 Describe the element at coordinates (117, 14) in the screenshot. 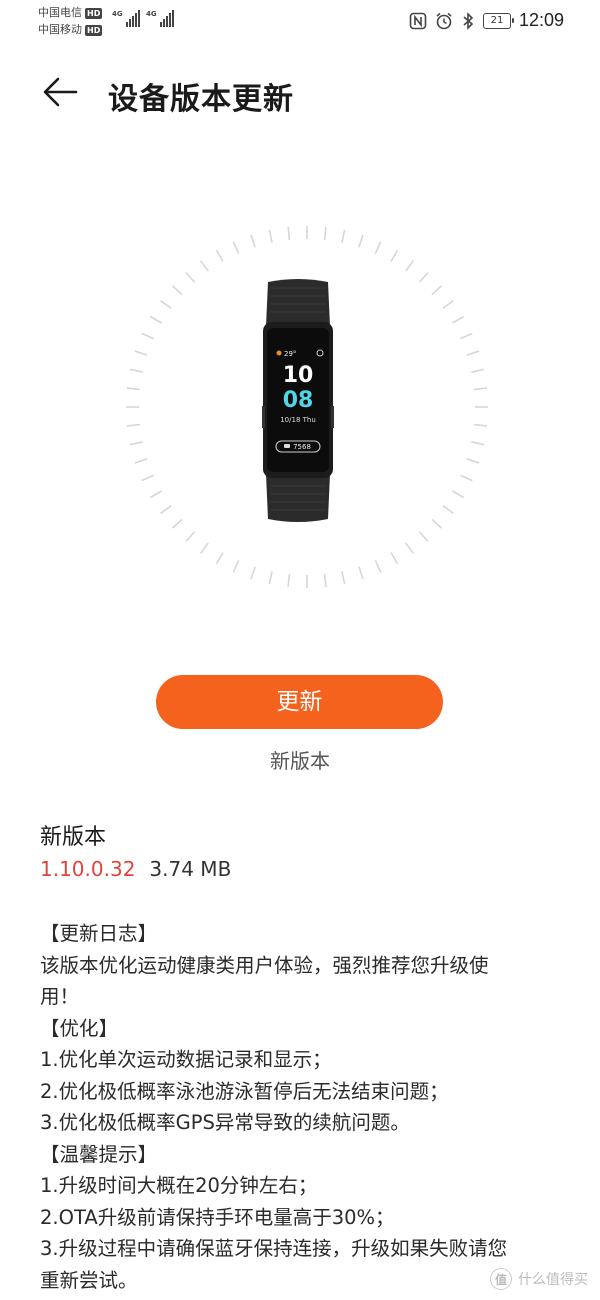

I see `network-type-1: 4G` at that location.